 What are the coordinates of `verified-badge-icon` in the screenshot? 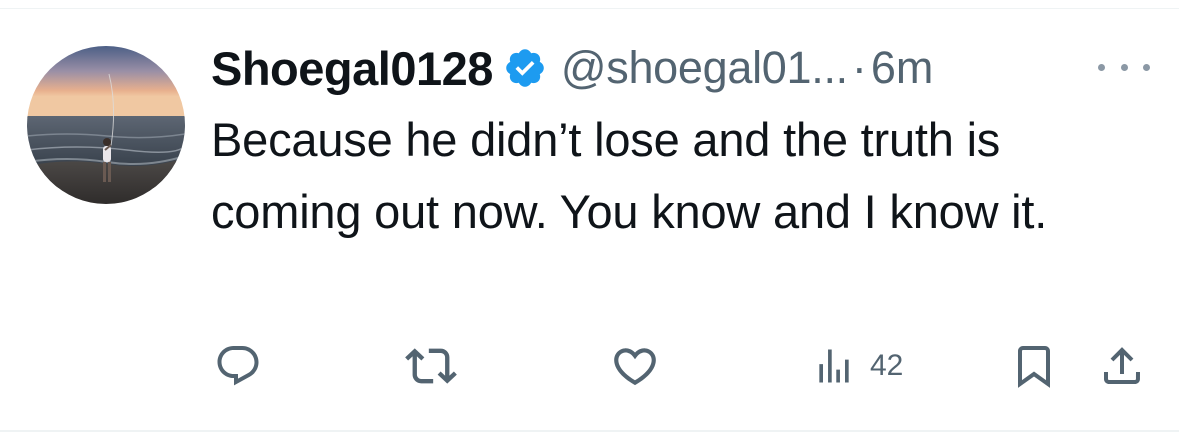 It's located at (525, 68).